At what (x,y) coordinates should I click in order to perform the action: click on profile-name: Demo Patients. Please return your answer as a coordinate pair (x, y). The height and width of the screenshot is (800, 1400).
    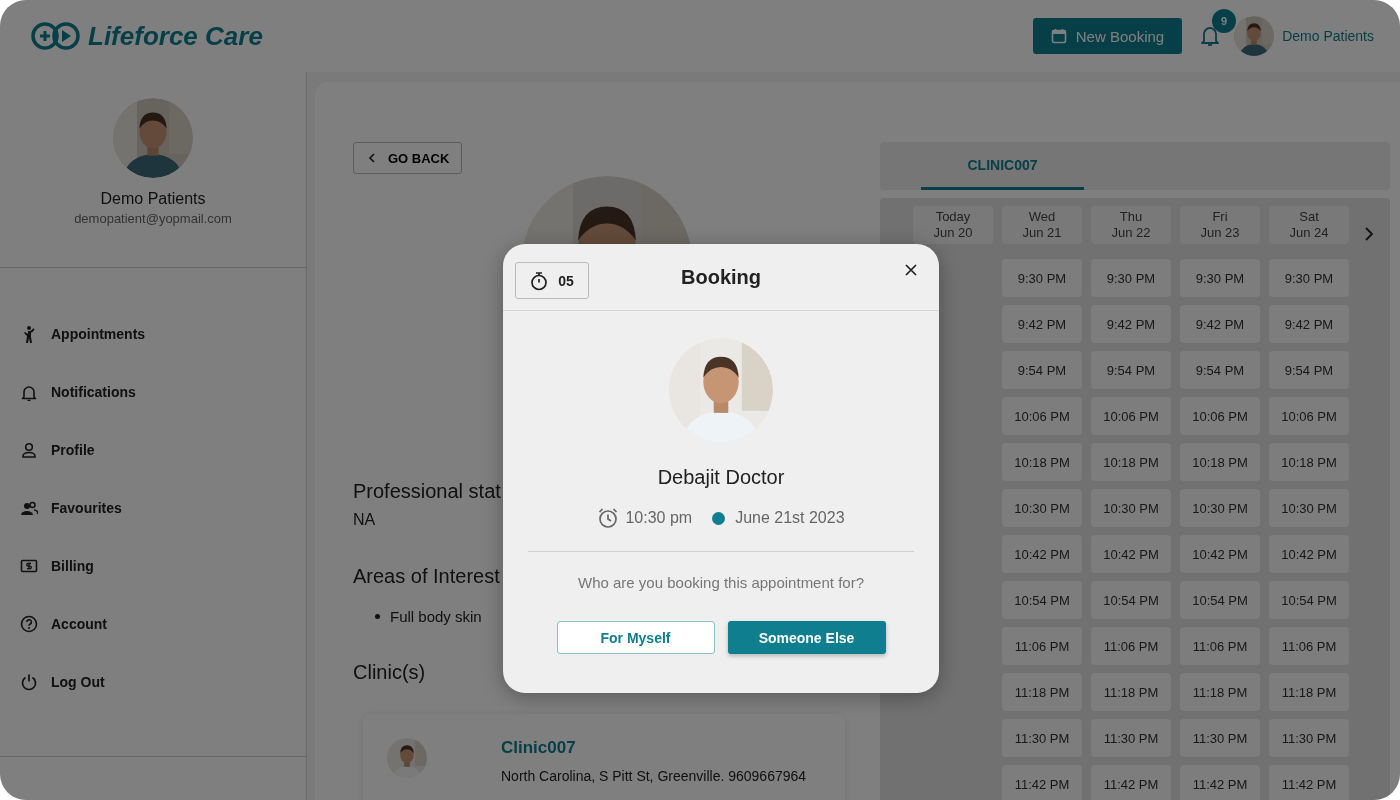
    Looking at the image, I should click on (153, 199).